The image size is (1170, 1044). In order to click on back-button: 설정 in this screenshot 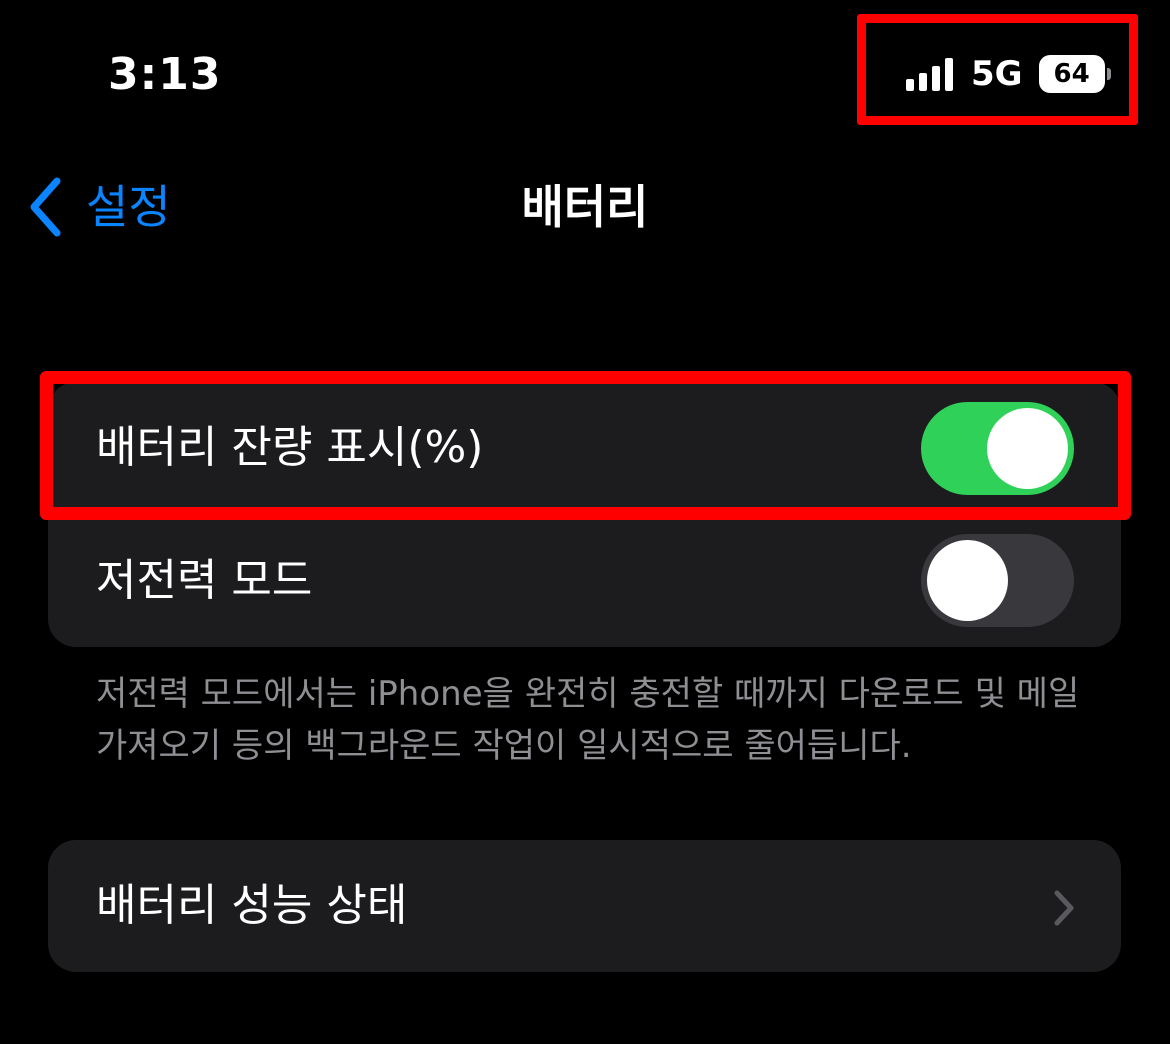, I will do `click(99, 207)`.